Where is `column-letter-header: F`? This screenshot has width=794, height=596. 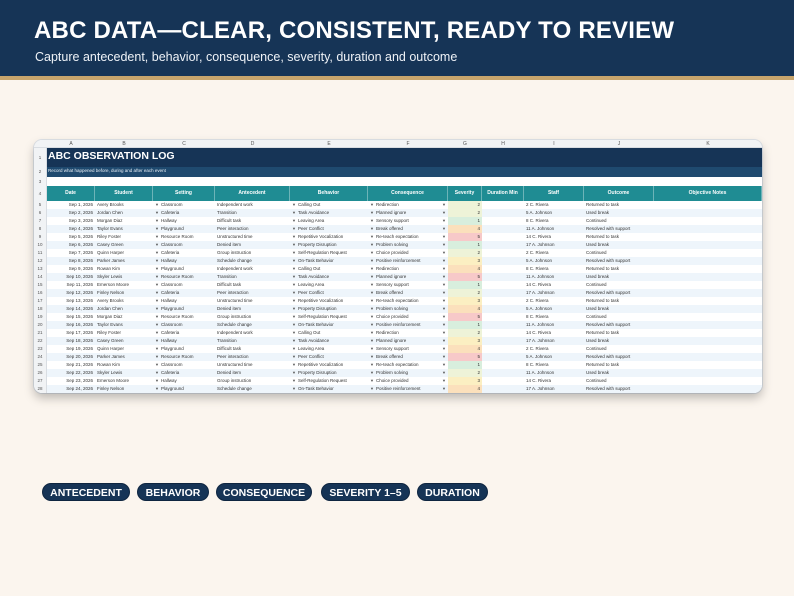
column-letter-header: F is located at coordinates (408, 144).